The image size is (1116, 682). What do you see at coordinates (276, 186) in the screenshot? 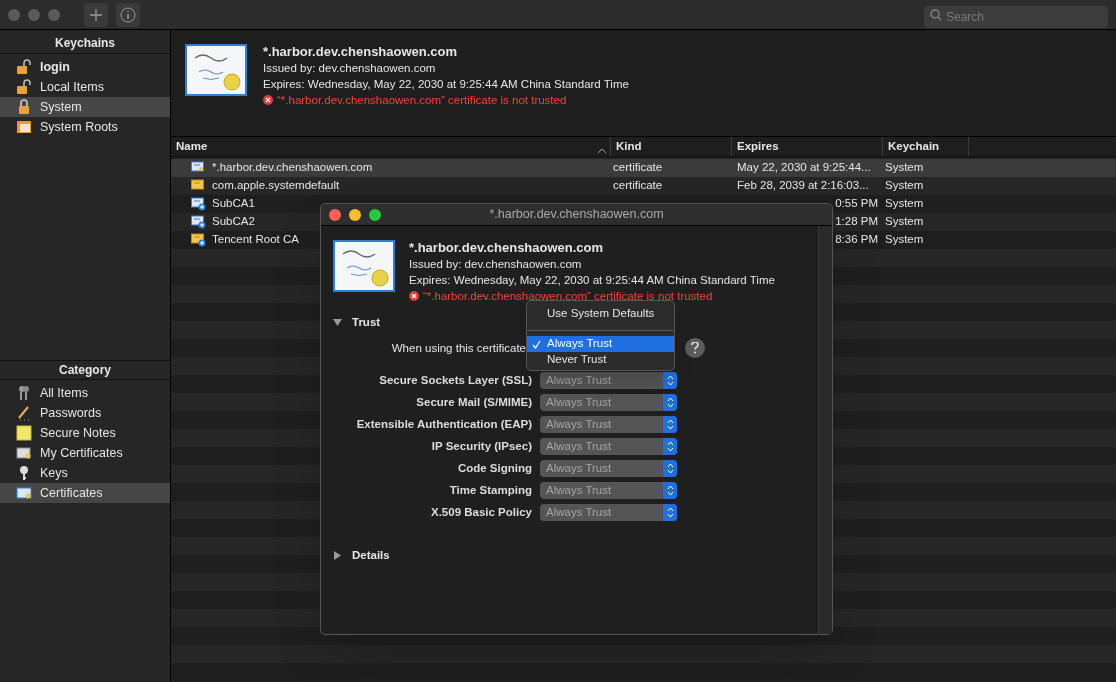
I see `table-cell-text: com.apple.systemdefault` at bounding box center [276, 186].